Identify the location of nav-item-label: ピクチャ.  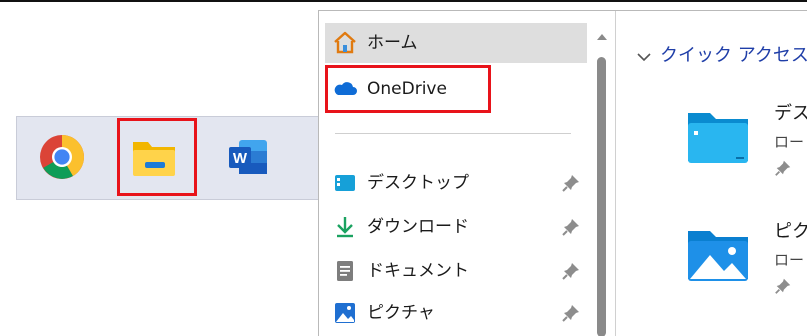
(401, 313).